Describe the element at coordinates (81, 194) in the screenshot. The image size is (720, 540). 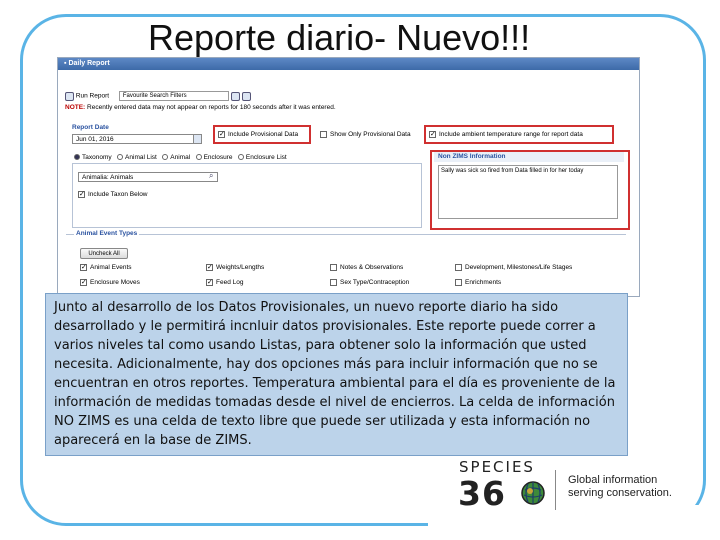
I see `include-taxon-below-checkbox: ✓` at that location.